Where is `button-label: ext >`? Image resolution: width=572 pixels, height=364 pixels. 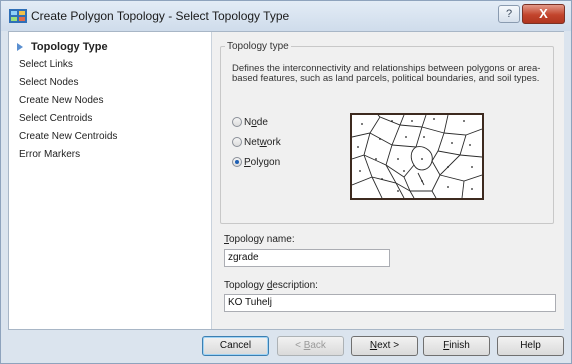 button-label: ext > is located at coordinates (388, 345).